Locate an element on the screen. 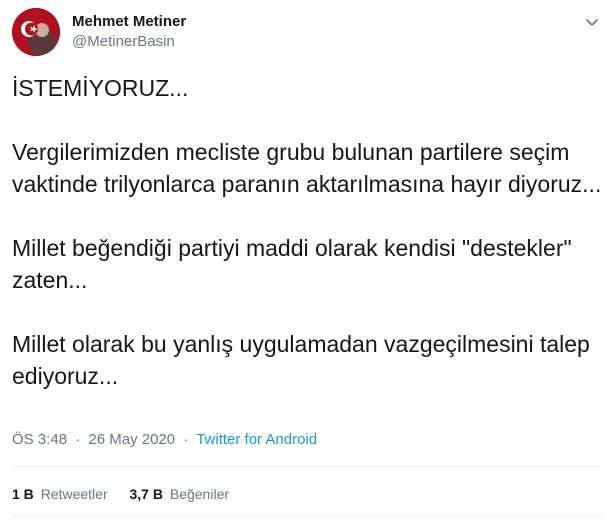  avatar is located at coordinates (36, 32).